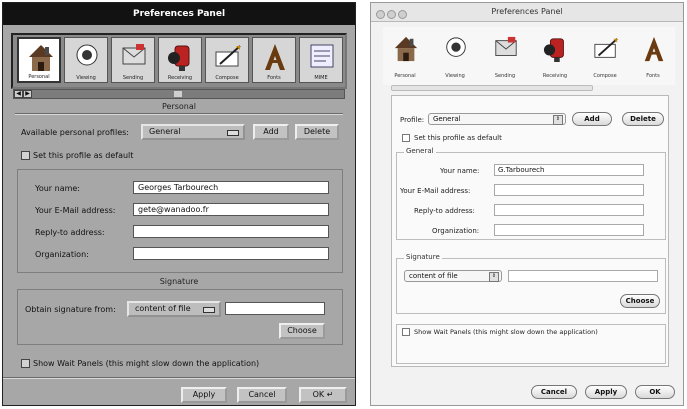  What do you see at coordinates (70, 309) in the screenshot?
I see `signature-source-label: Obtain signature from:` at bounding box center [70, 309].